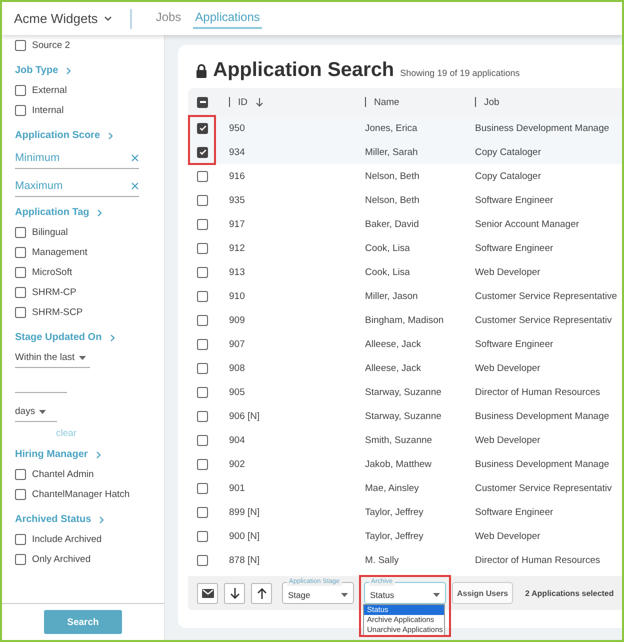  What do you see at coordinates (492, 102) in the screenshot?
I see `column-header: Job` at bounding box center [492, 102].